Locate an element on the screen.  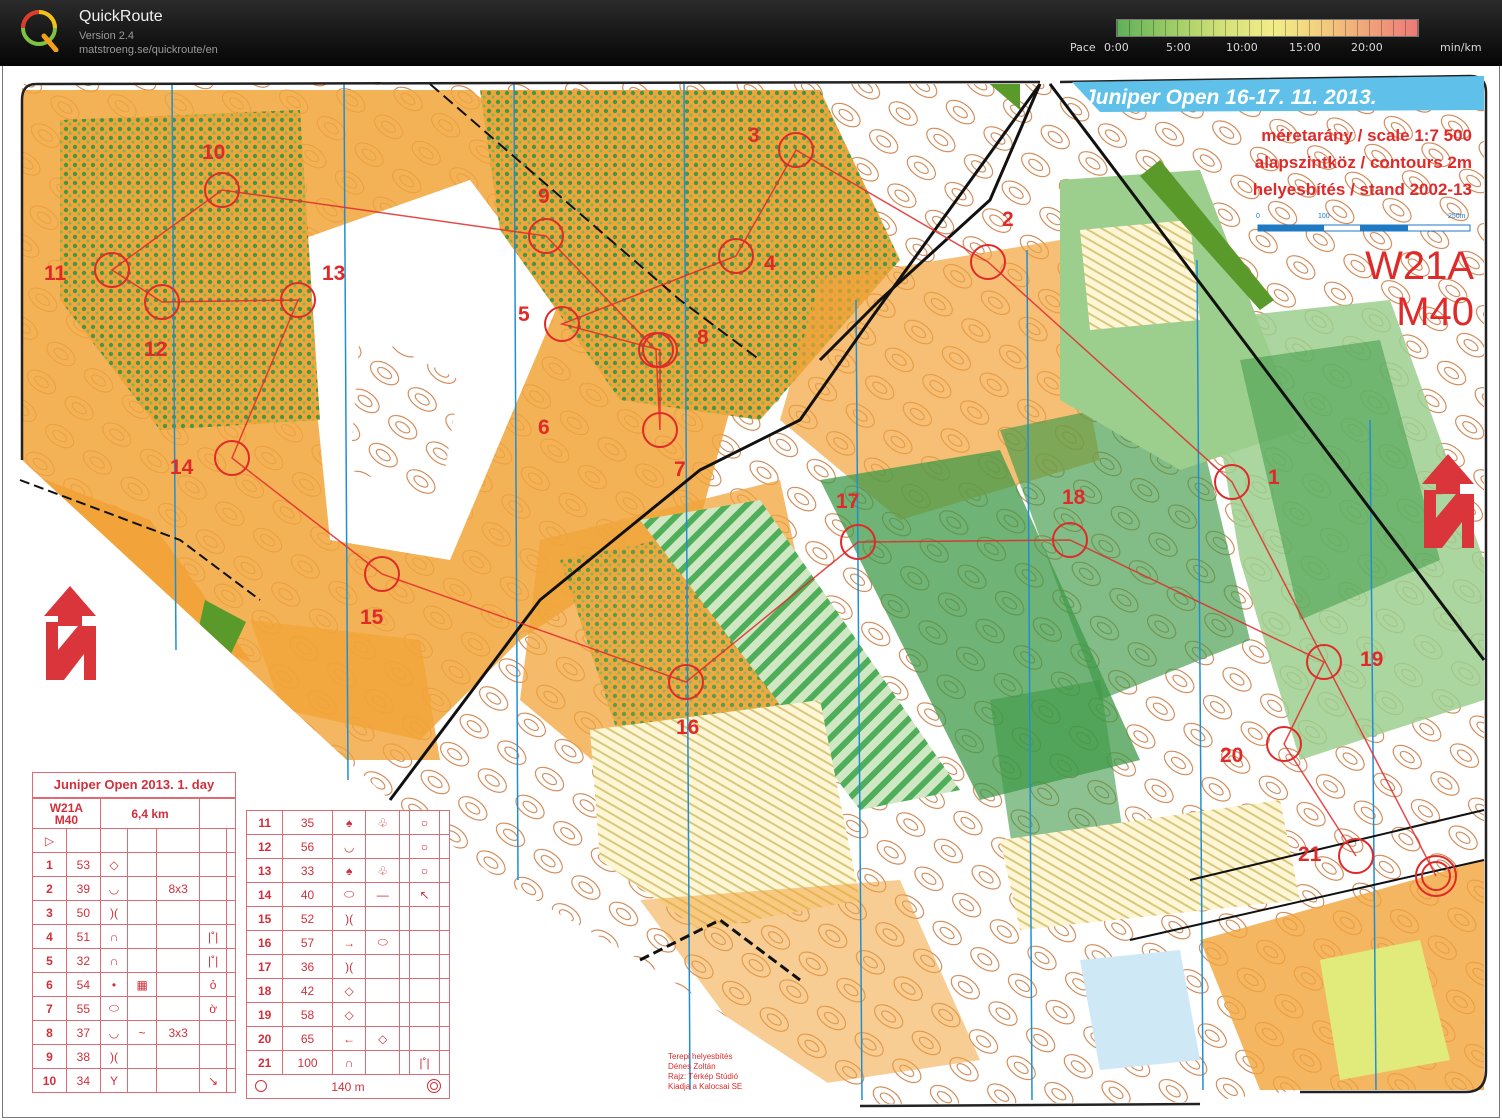
control-feature-symbol: ♠ is located at coordinates (349, 870).